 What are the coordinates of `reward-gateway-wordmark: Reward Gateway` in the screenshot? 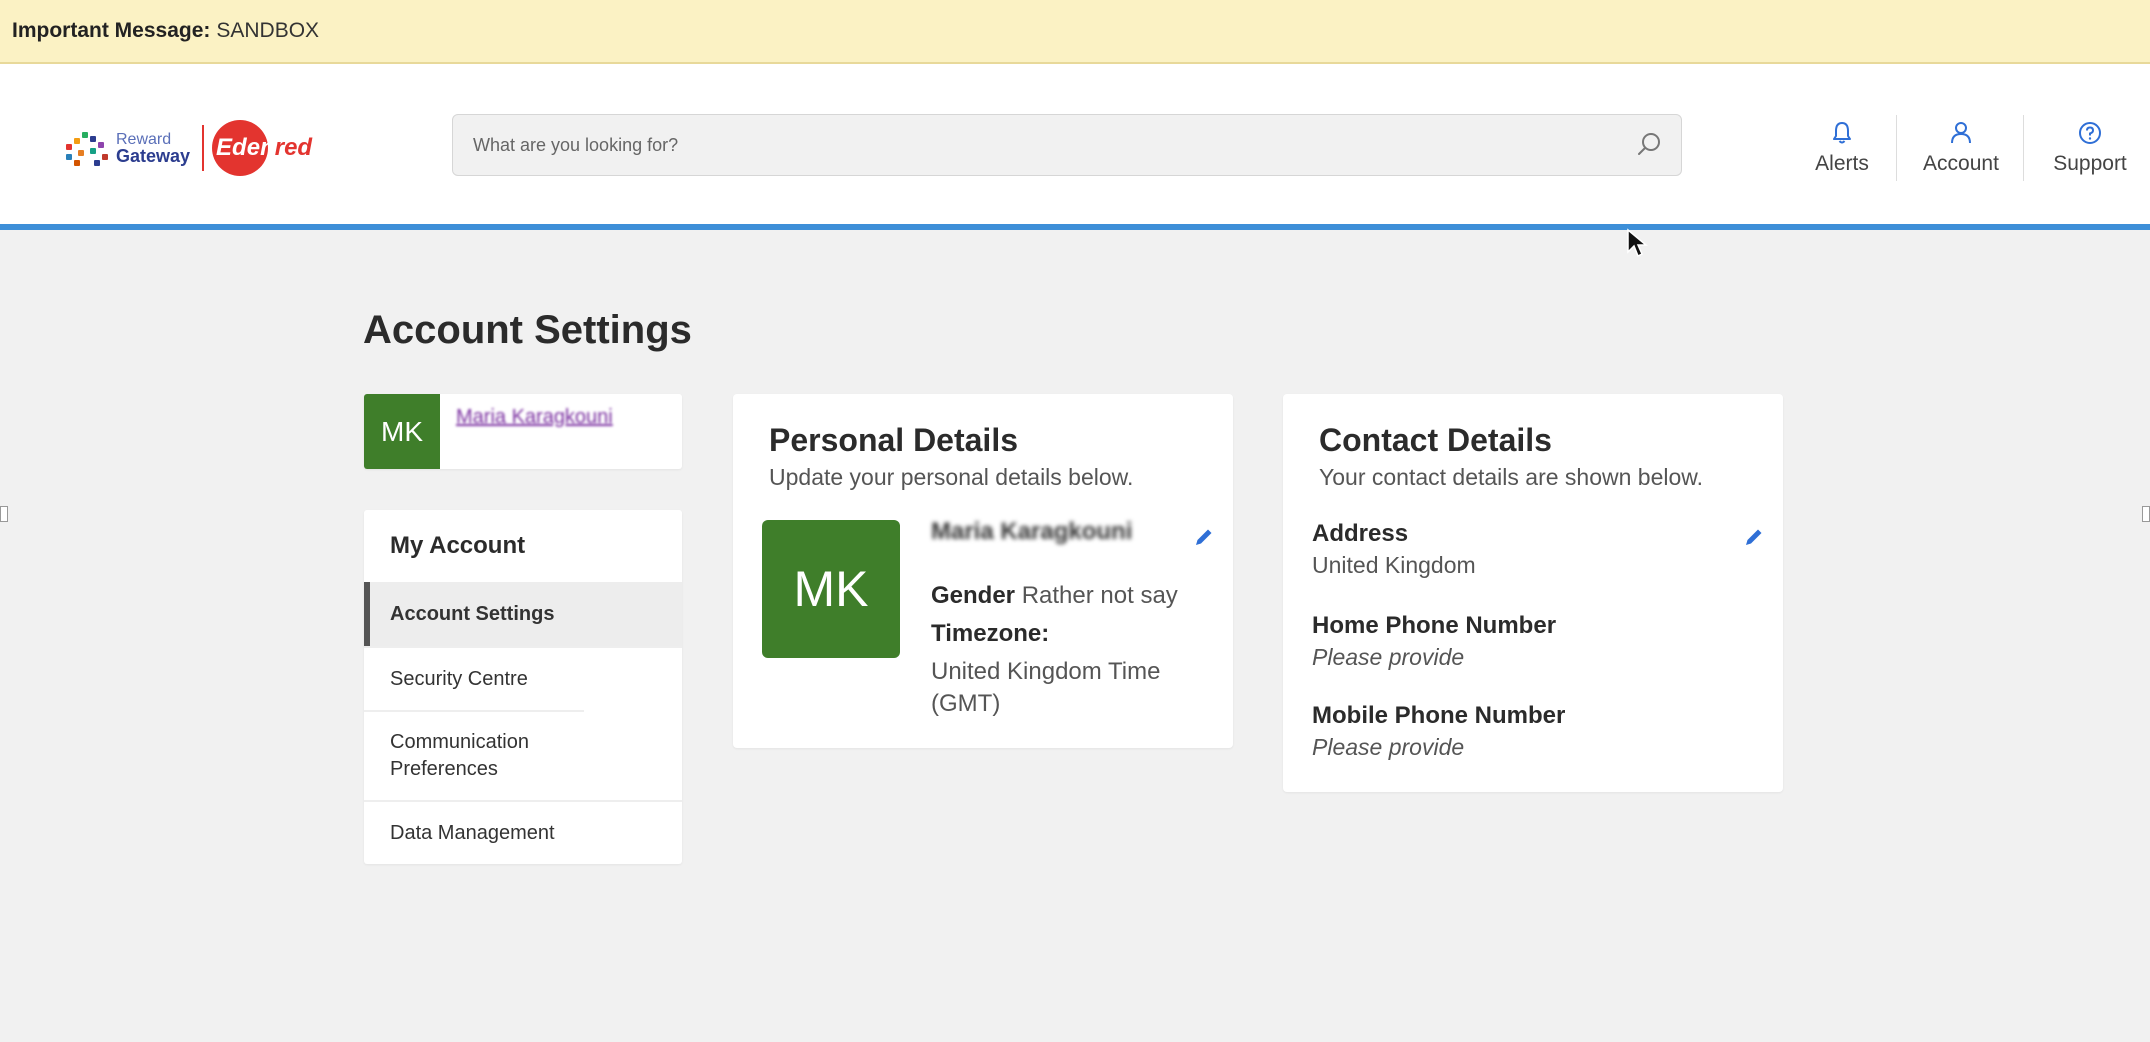 It's located at (153, 148).